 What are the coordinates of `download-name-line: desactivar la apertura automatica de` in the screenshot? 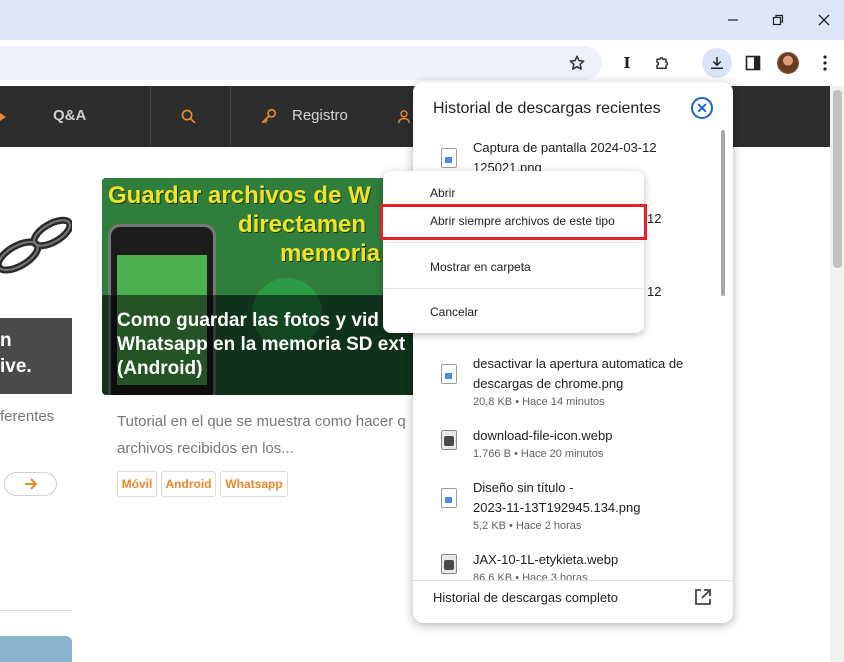 It's located at (578, 363).